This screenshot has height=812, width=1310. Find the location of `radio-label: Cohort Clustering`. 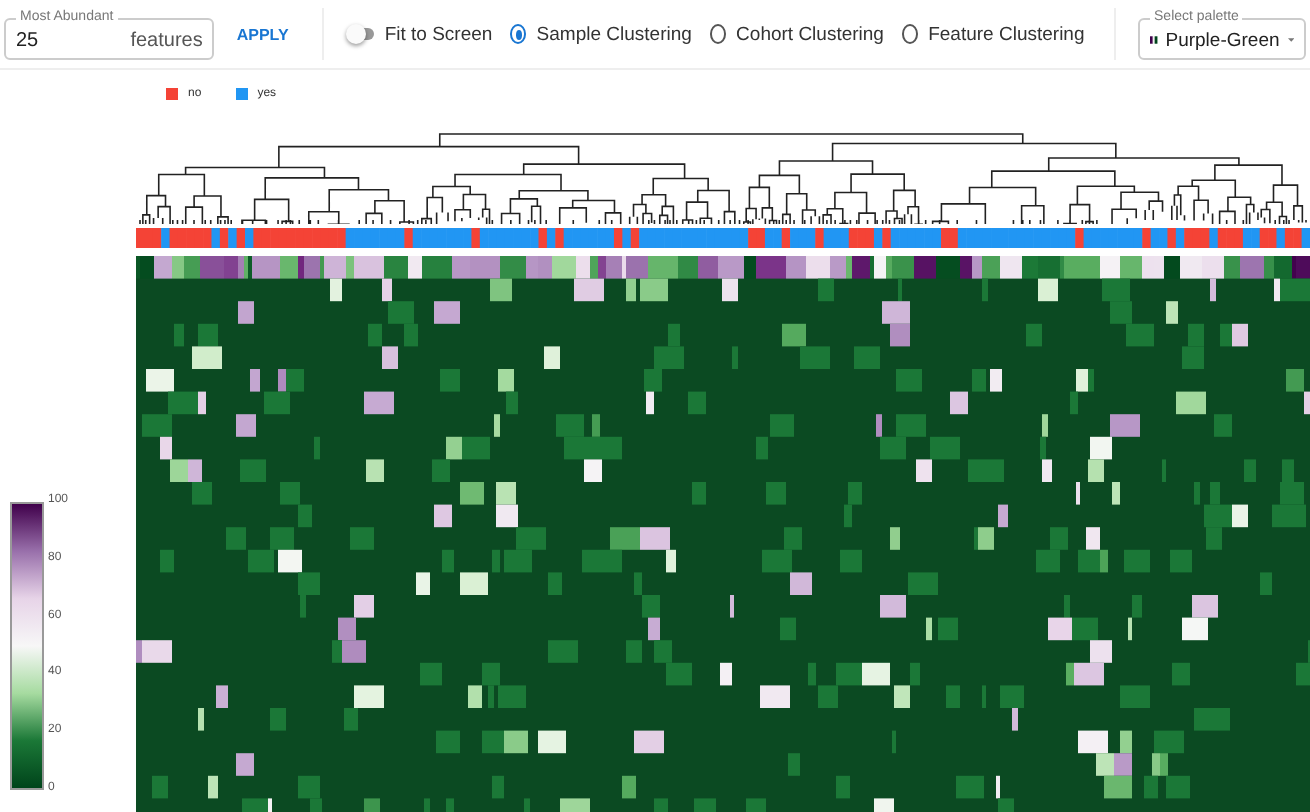

radio-label: Cohort Clustering is located at coordinates (810, 34).